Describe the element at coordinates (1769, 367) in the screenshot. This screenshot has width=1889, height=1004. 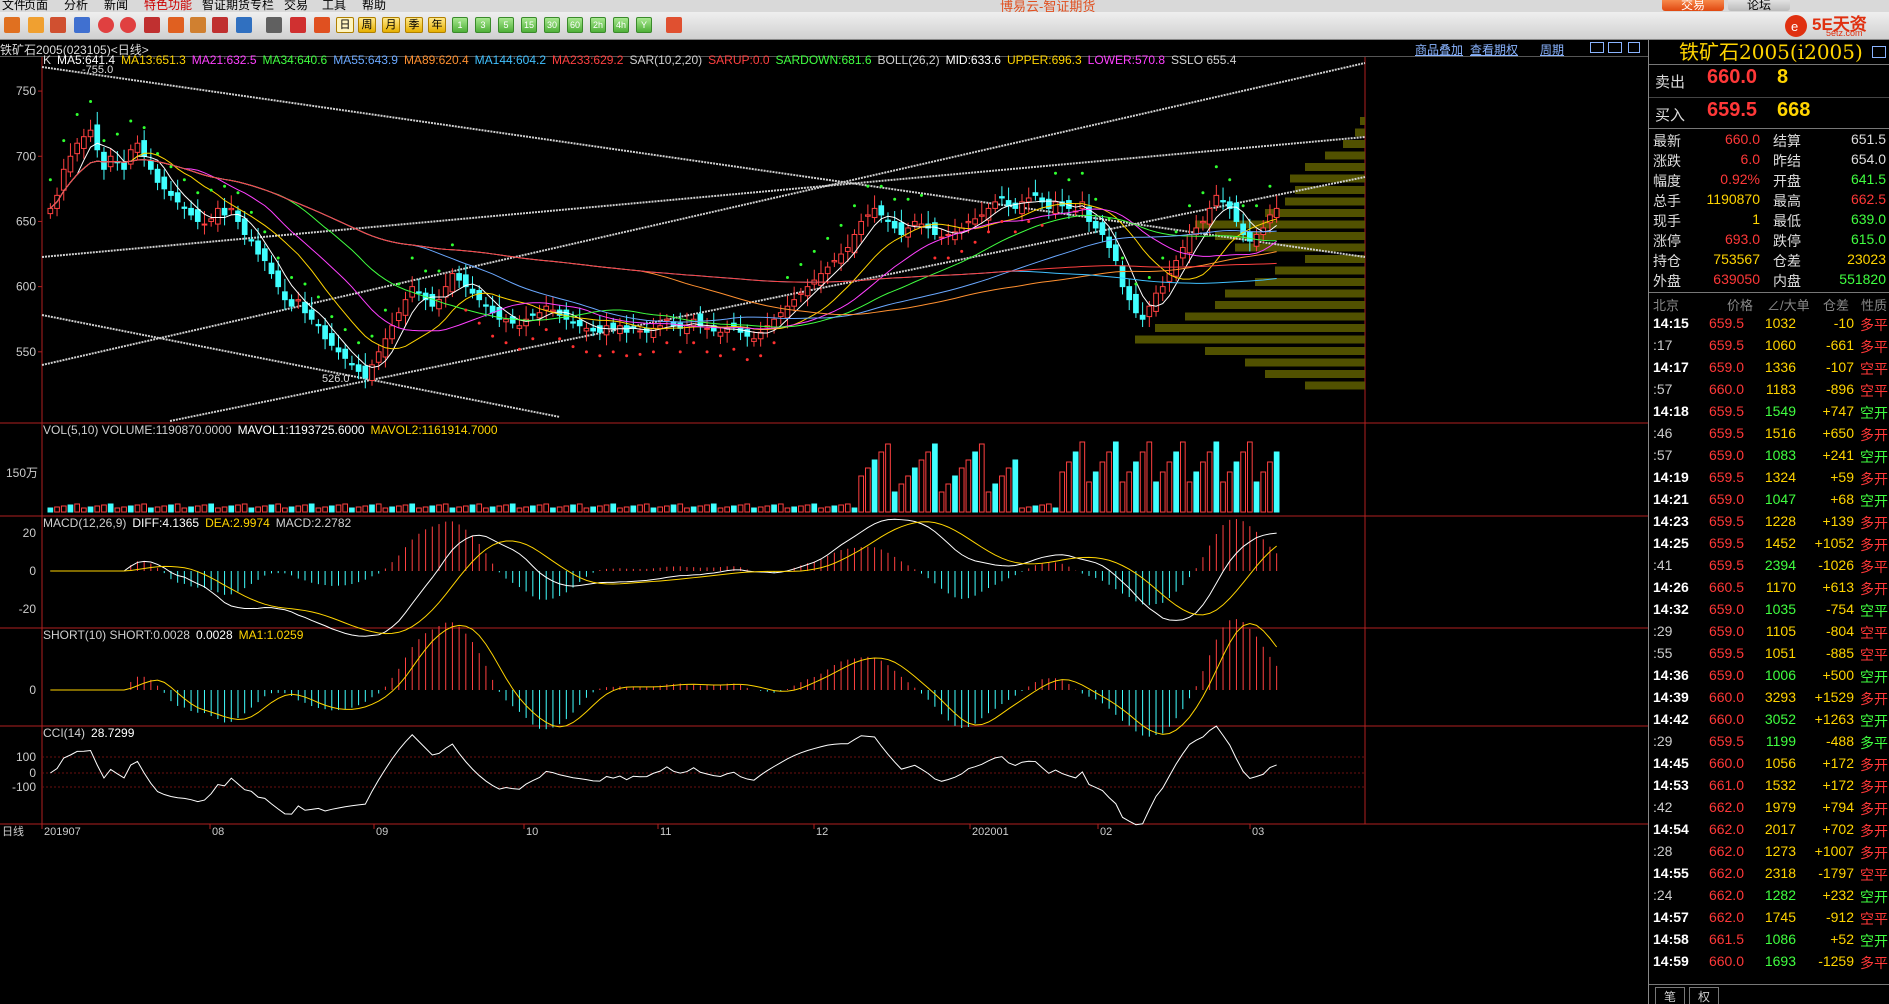
I see `tick-row: 14:17 659.0 1336 -107 空平` at that location.